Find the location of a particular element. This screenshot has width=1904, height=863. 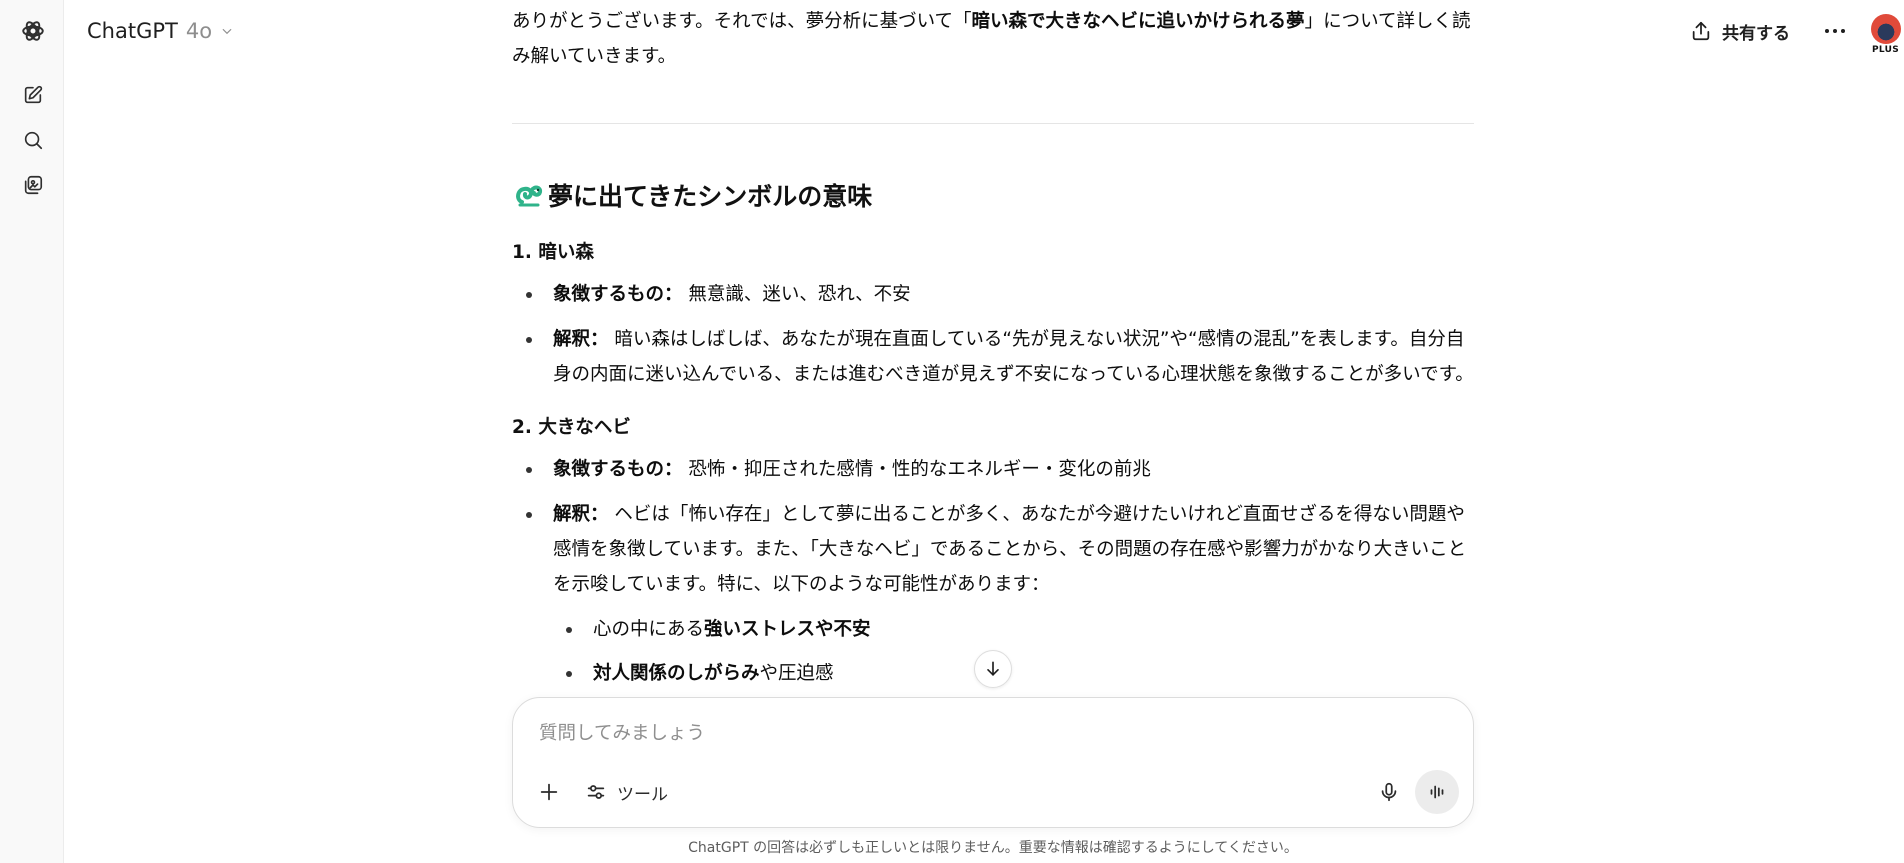

list-item: 象徴するもの： 無意識、迷い、恐れ、不安 is located at coordinates (1000, 294).